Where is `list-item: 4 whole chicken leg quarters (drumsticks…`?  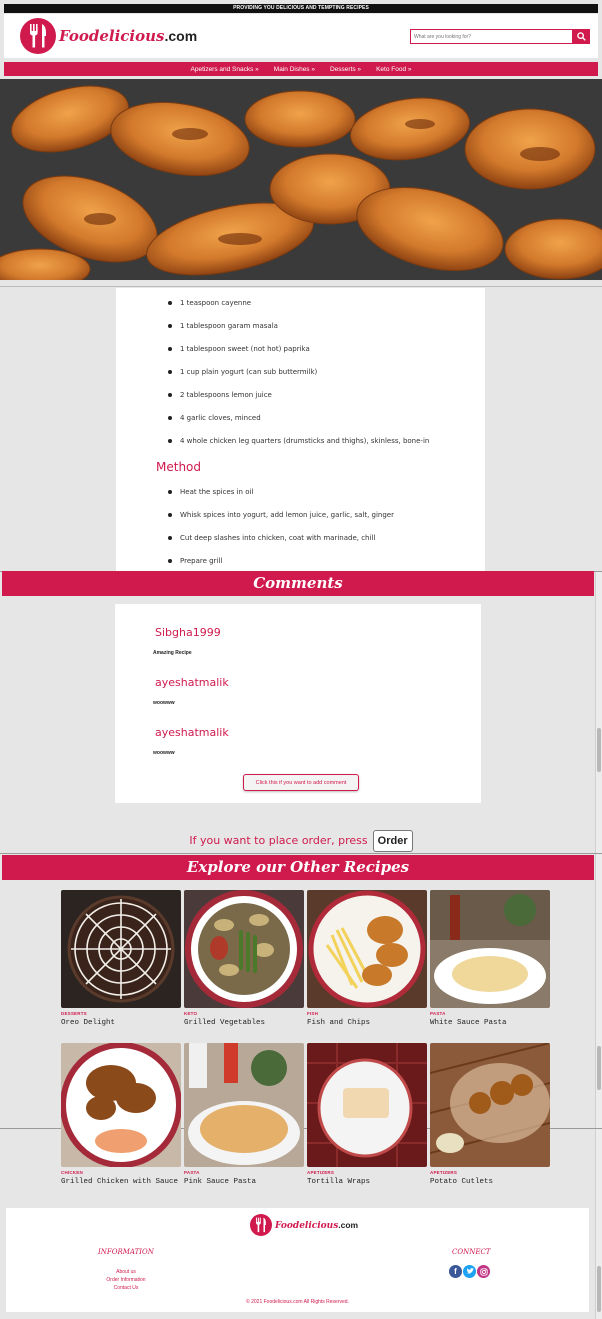
list-item: 4 whole chicken leg quarters (drumsticks… is located at coordinates (298, 447).